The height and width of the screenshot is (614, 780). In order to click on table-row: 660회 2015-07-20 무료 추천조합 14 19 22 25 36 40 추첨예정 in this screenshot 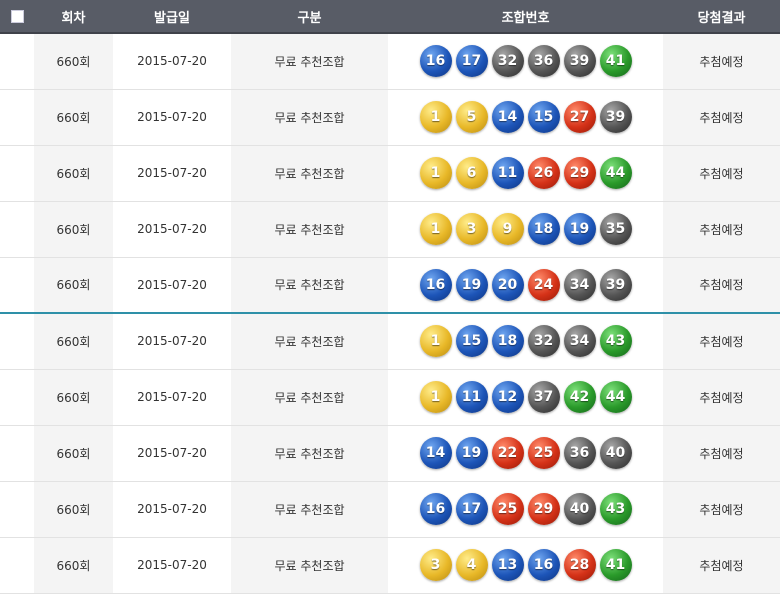, I will do `click(390, 453)`.